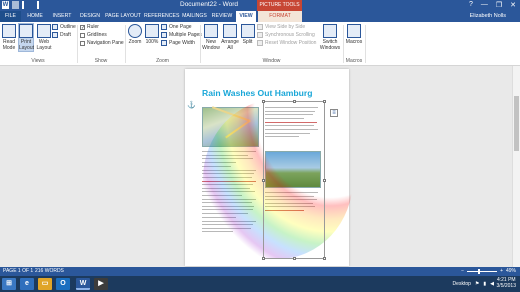 This screenshot has height=292, width=520. What do you see at coordinates (334, 113) in the screenshot?
I see `layout-options-icon: ≡` at bounding box center [334, 113].